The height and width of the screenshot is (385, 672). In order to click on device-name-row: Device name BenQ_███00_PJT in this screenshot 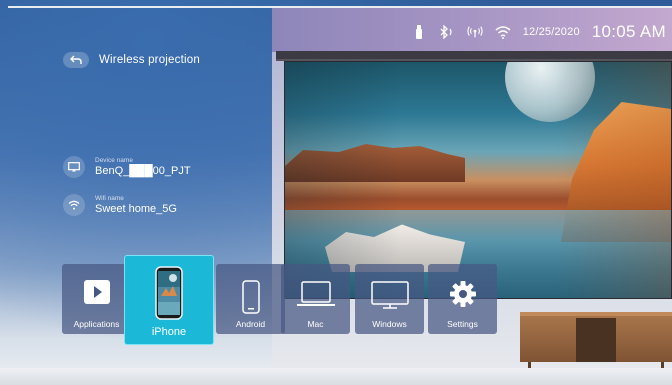, I will do `click(127, 167)`.